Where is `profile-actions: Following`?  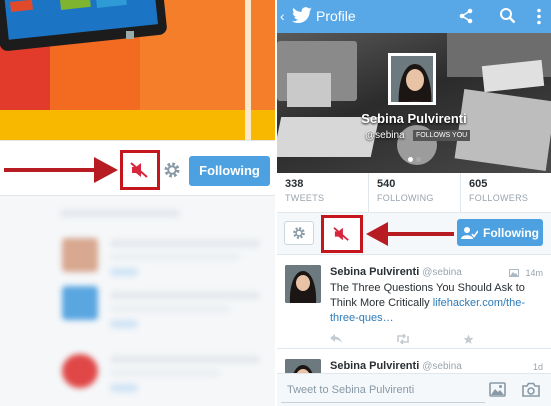
profile-actions: Following is located at coordinates (414, 234).